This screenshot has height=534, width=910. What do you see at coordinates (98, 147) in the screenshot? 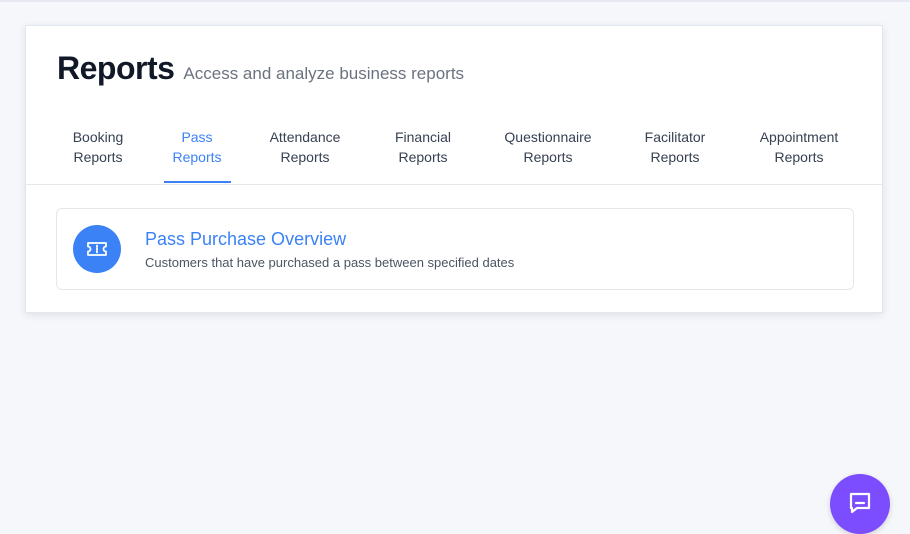
I see `tab-booking-reports: Booking Reports` at bounding box center [98, 147].